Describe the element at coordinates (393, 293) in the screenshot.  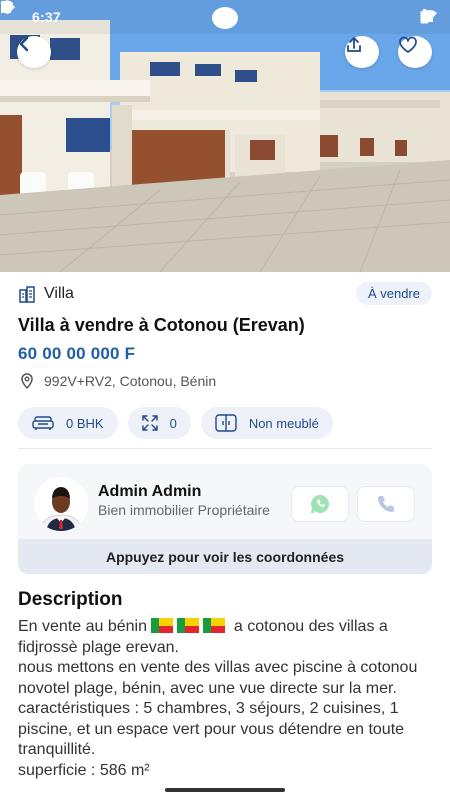
I see `status-badge: À vendre` at that location.